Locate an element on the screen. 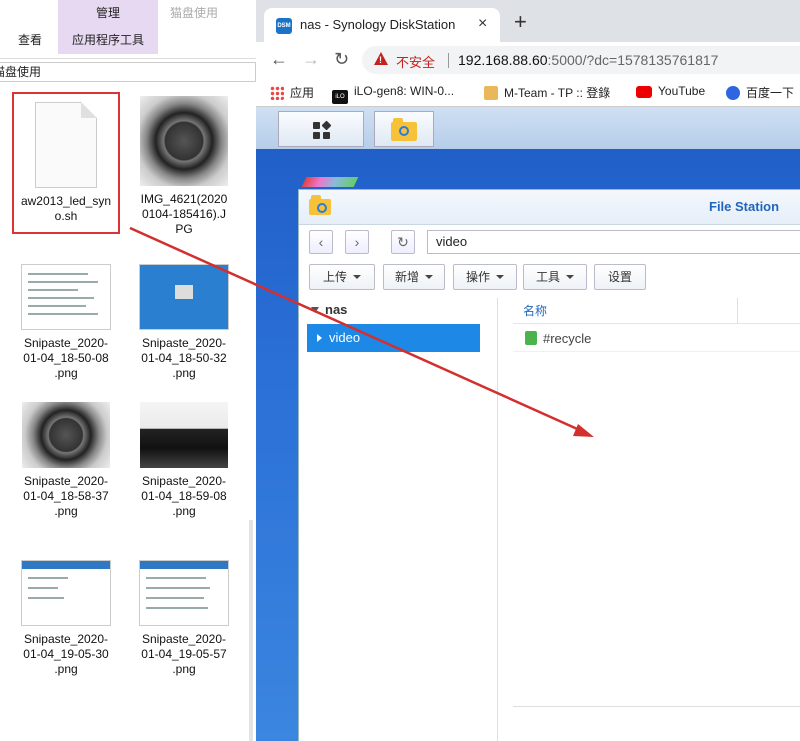  file-name-line: o.sh is located at coordinates (66, 216).